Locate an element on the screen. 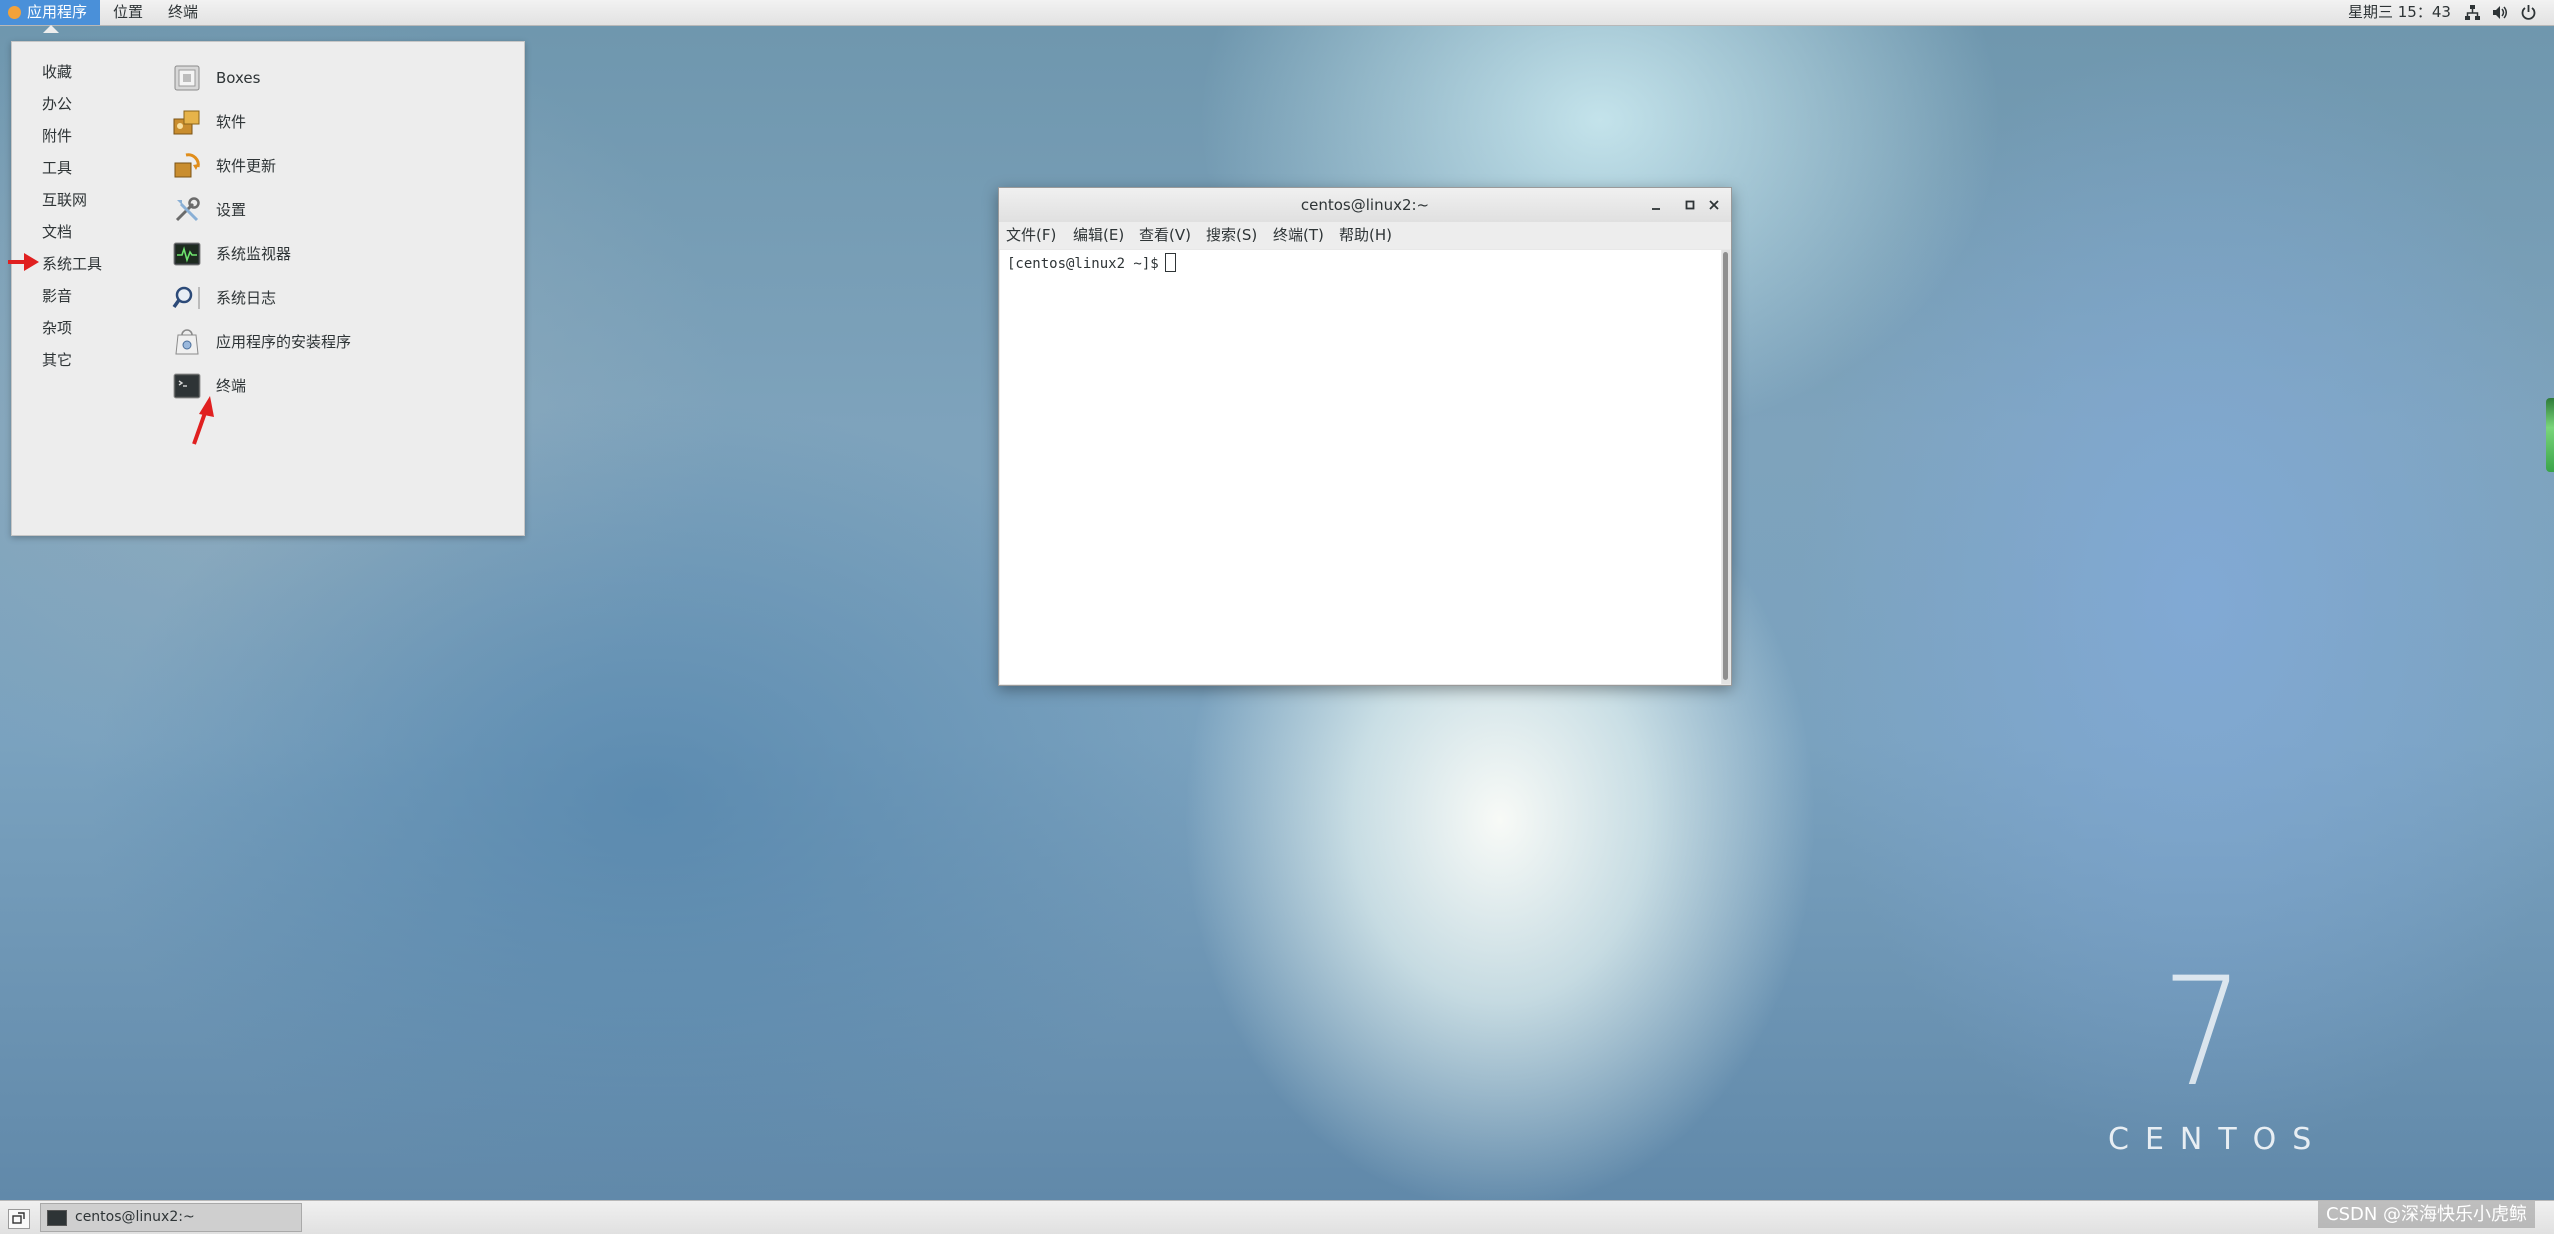  category-documents: 文档 is located at coordinates (57, 232).